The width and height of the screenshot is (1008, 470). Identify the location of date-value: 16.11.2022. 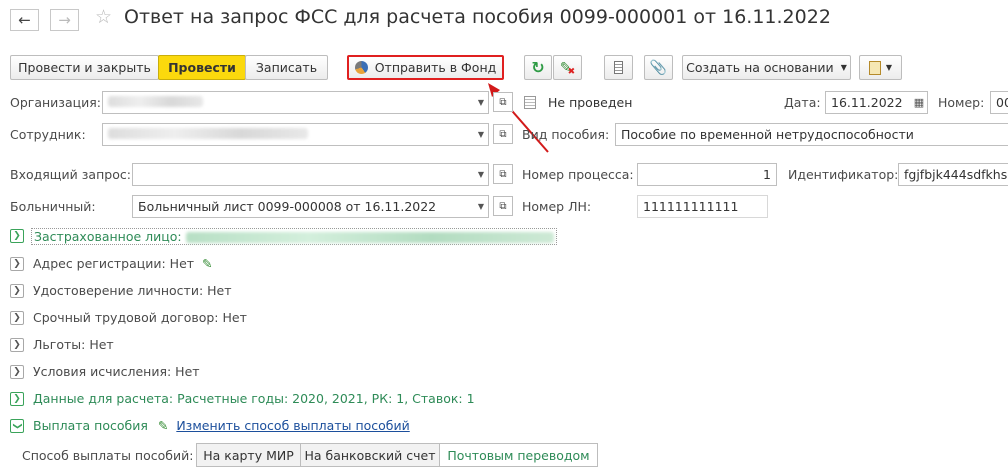
(867, 102).